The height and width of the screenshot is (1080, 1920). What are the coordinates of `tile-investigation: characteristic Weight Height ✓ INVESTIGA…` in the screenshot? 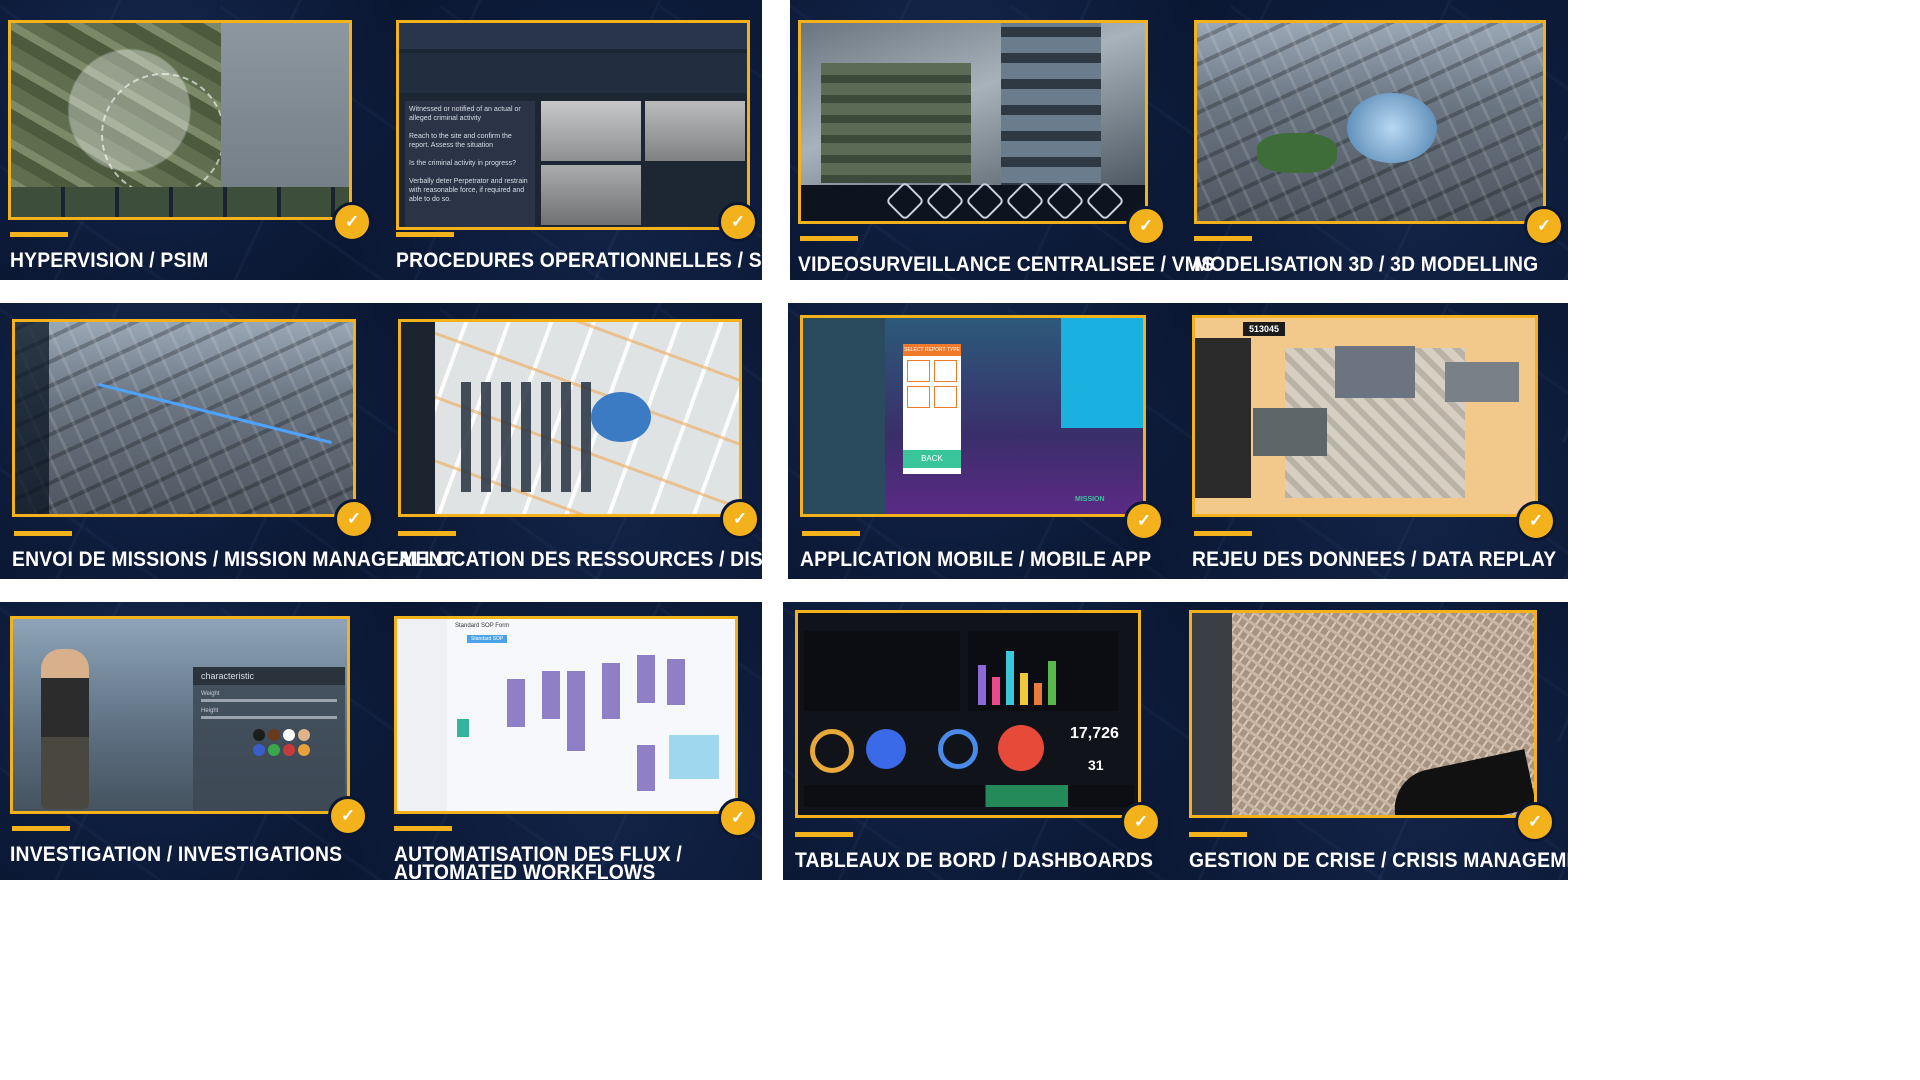 It's located at (195, 746).